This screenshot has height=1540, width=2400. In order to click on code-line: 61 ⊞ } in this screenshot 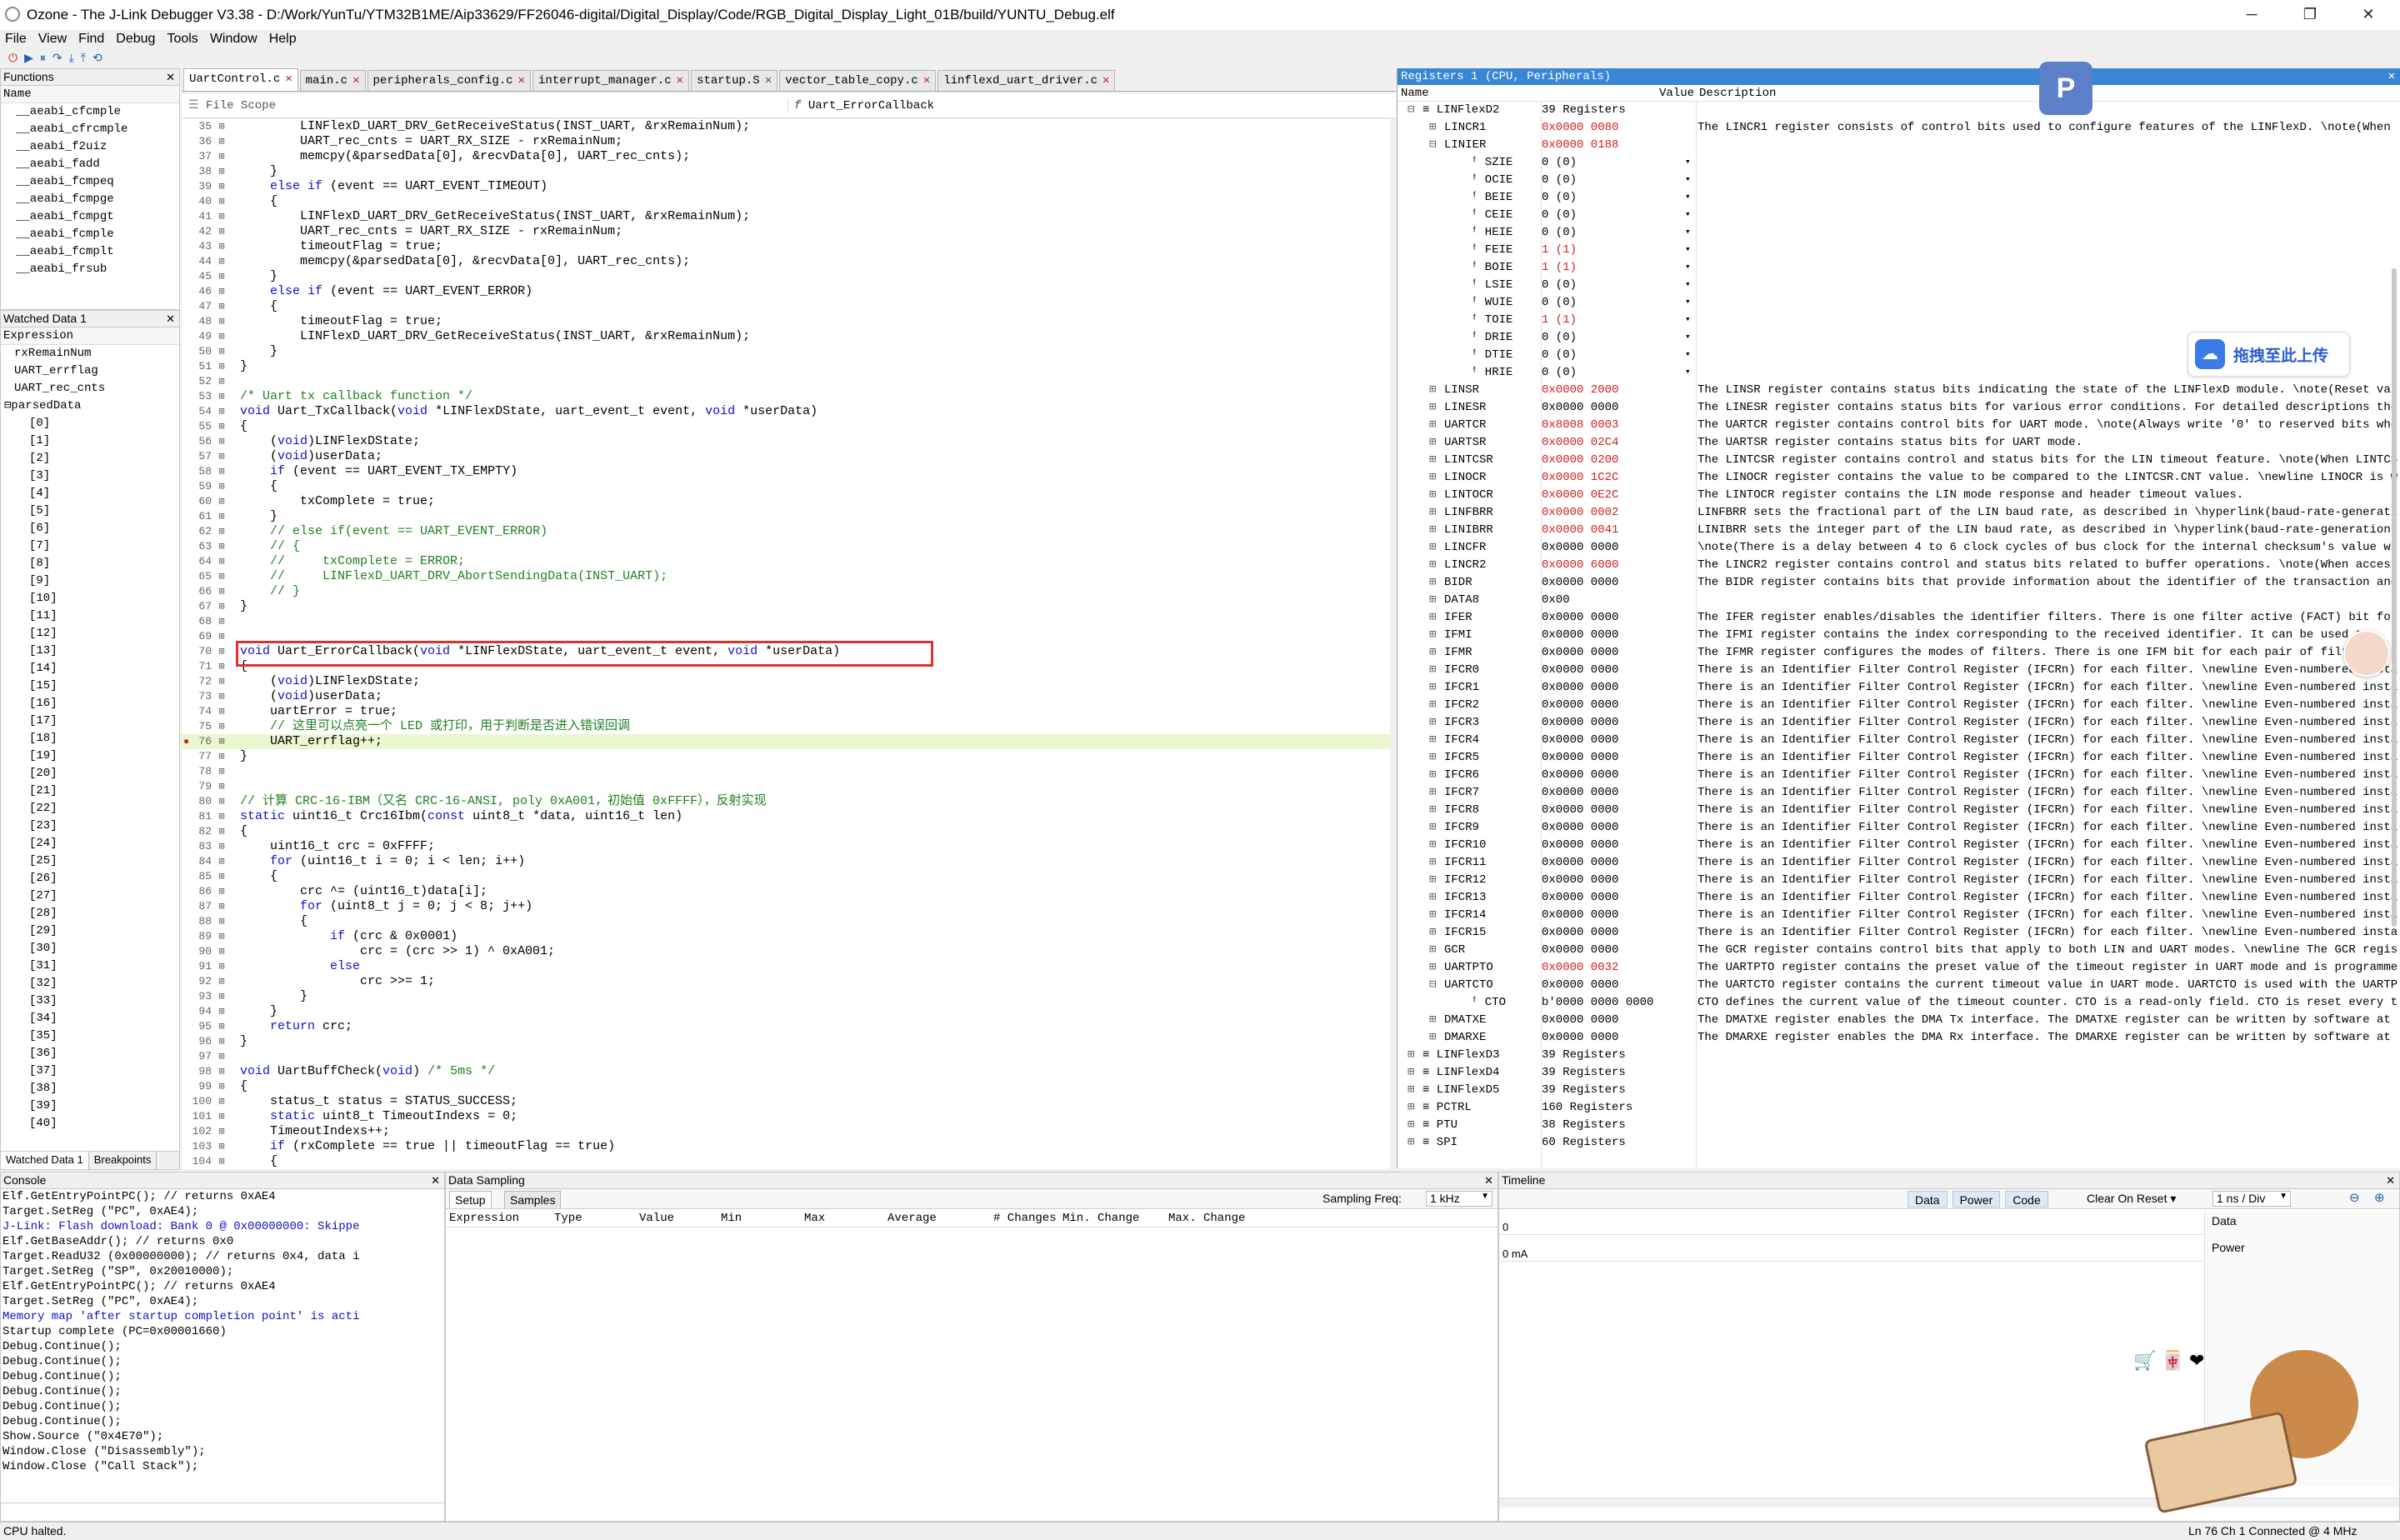, I will do `click(786, 516)`.